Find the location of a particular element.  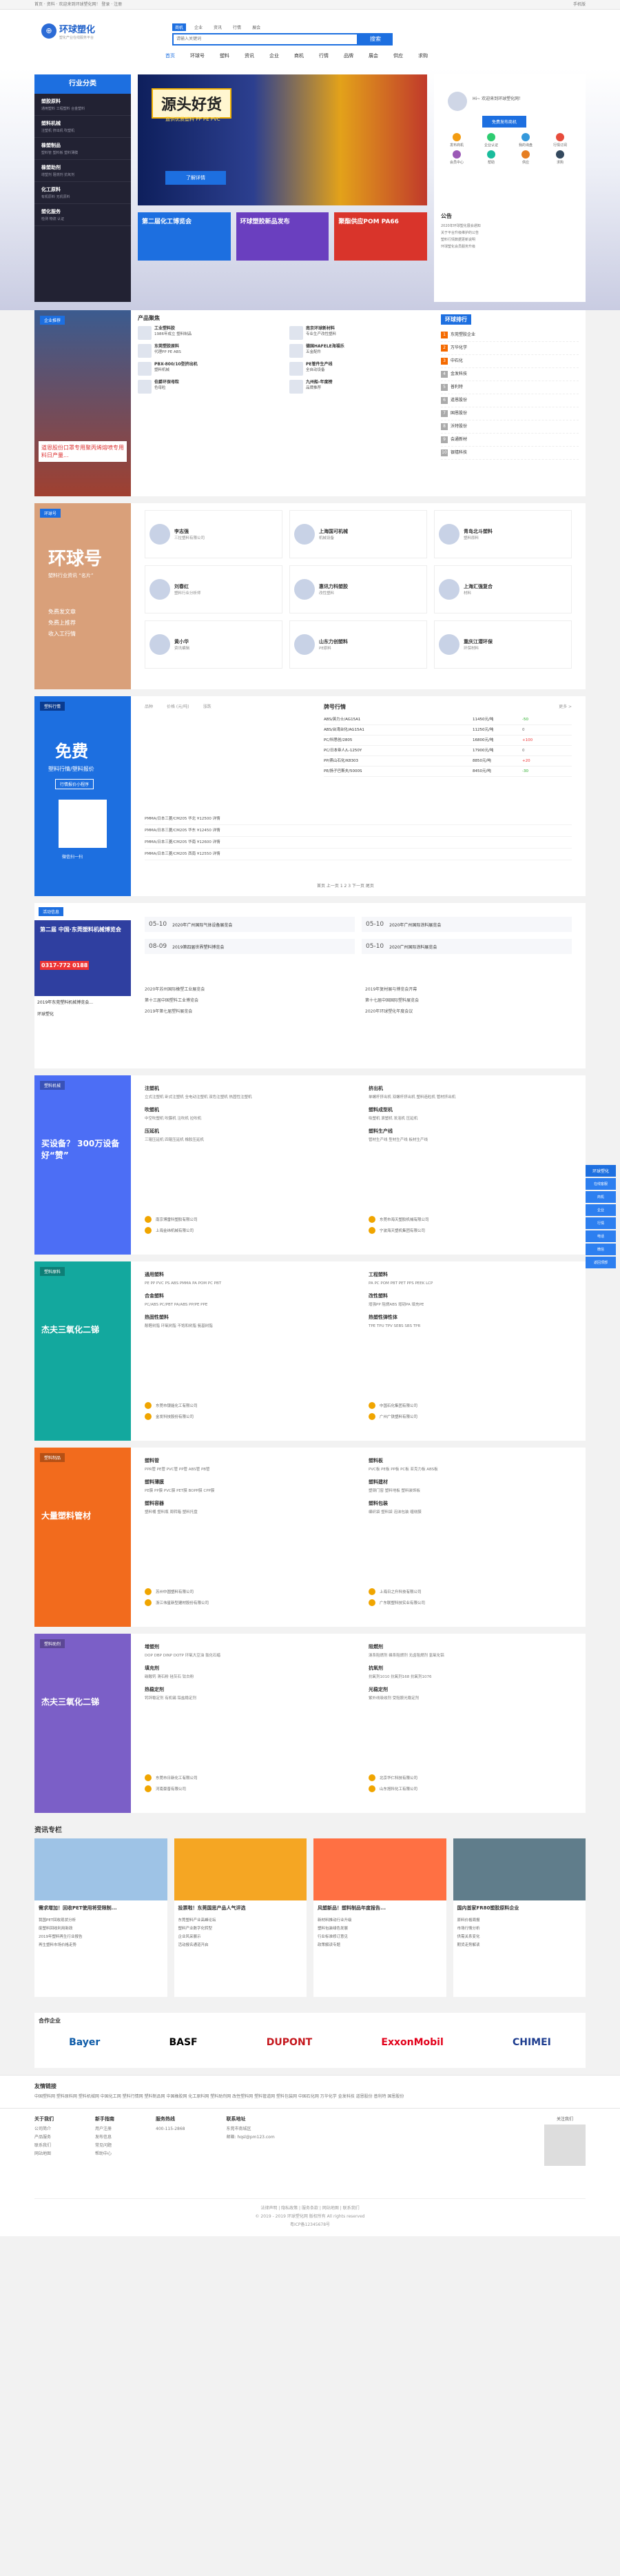

huanqiu-person: 上海国可机械 机械设备 is located at coordinates (358, 534).